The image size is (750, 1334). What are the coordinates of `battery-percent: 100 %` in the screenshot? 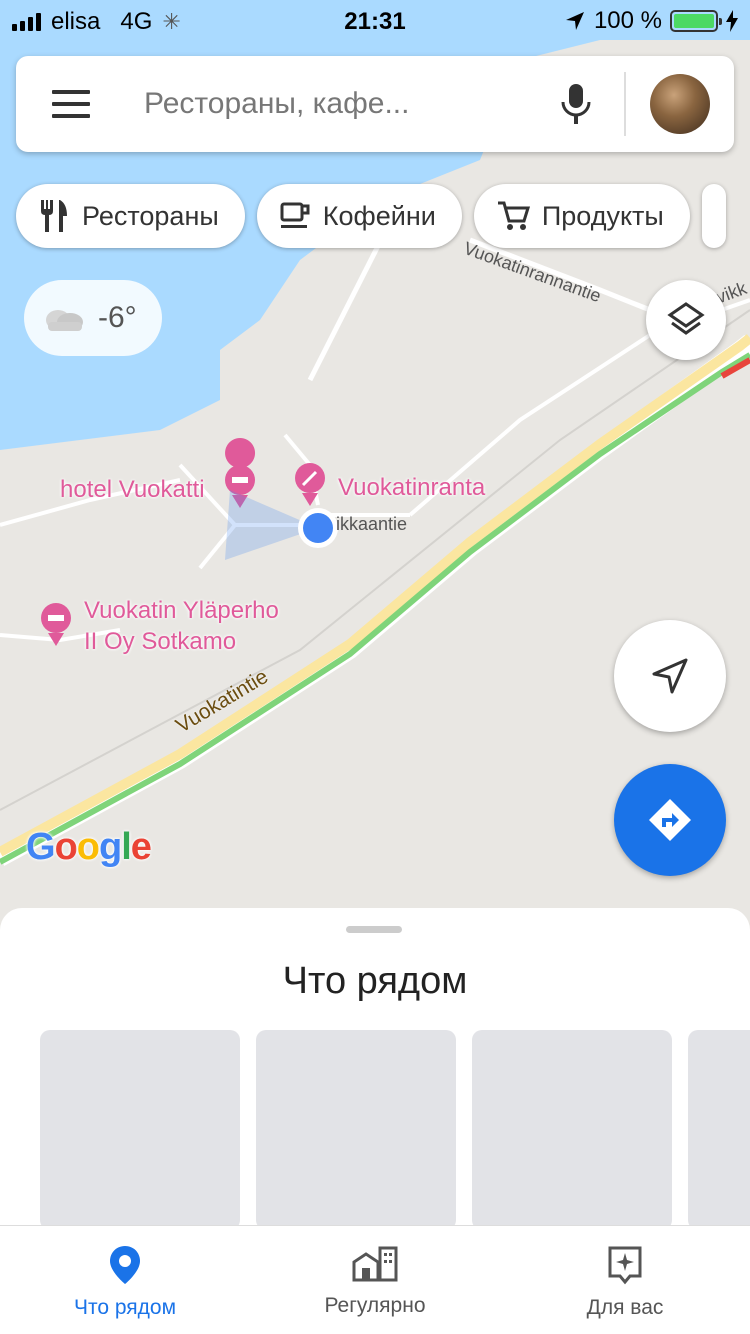 It's located at (627, 20).